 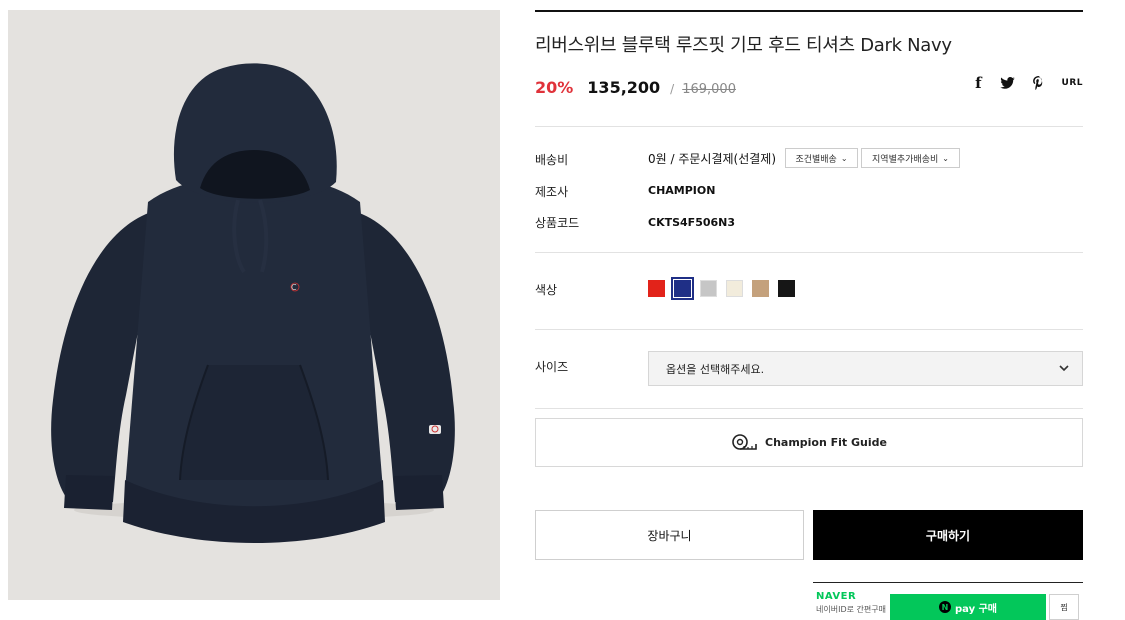 What do you see at coordinates (709, 89) in the screenshot?
I see `original-price: 169,000` at bounding box center [709, 89].